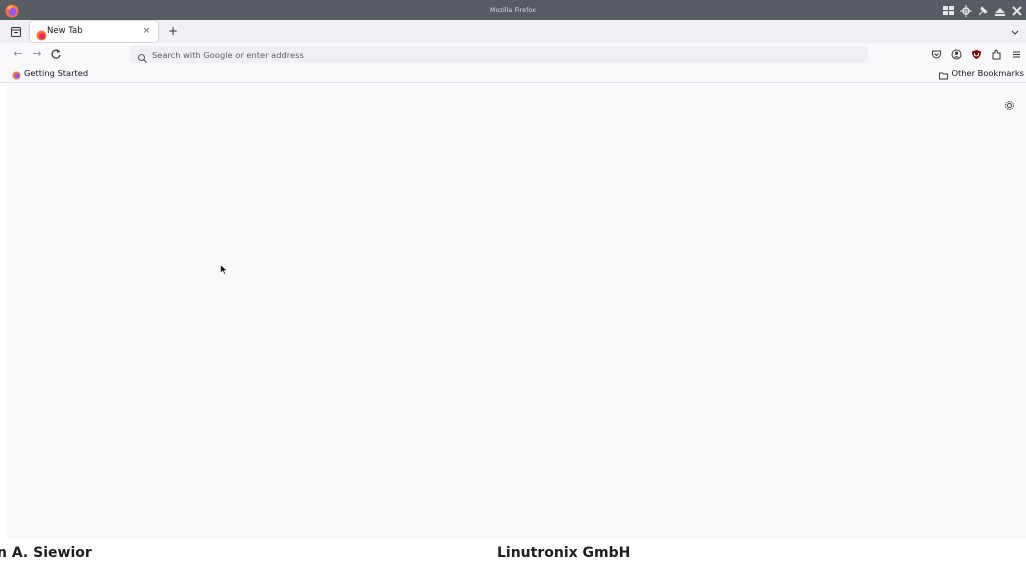 Image resolution: width=1026 pixels, height=567 pixels. I want to click on bookmark-getting-started: Getting Started, so click(50, 73).